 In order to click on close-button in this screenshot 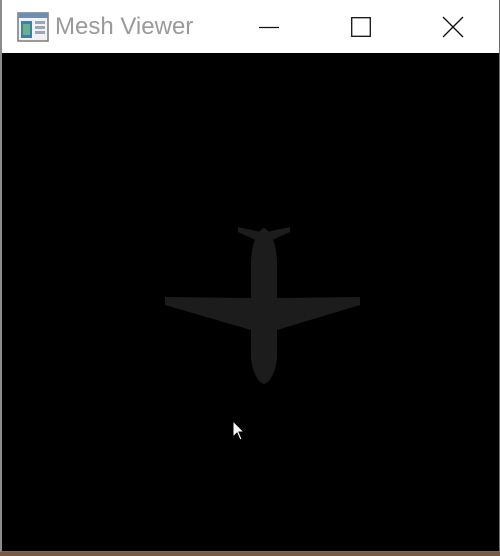, I will do `click(453, 26)`.